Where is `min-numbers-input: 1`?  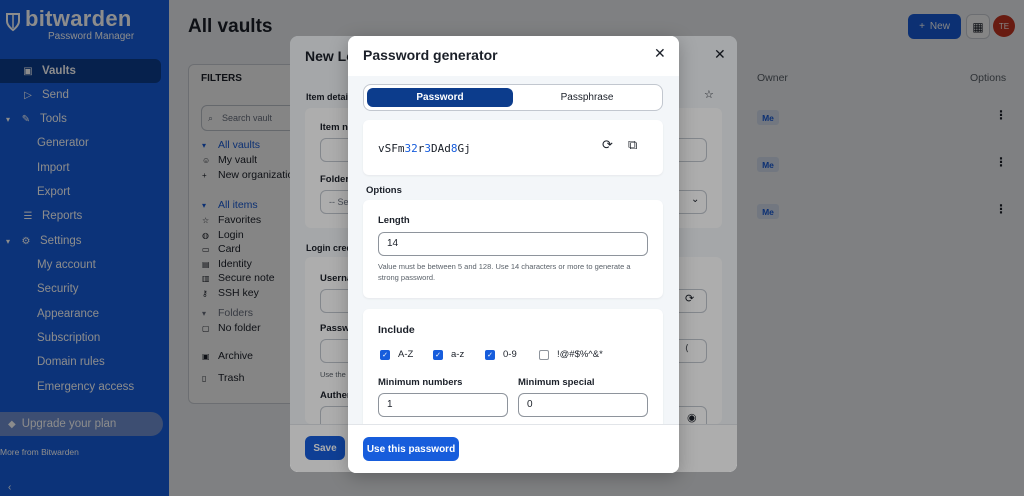
min-numbers-input: 1 is located at coordinates (443, 405).